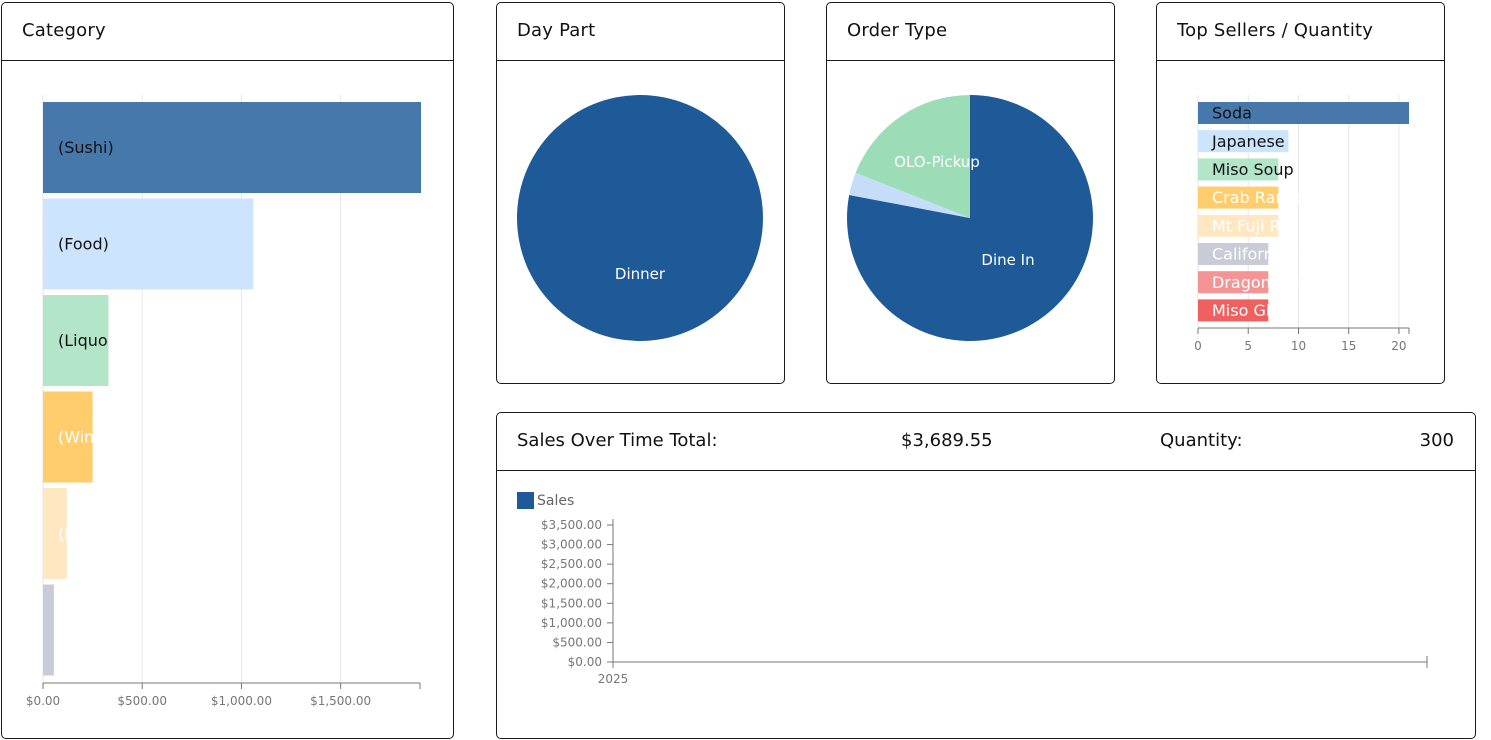  What do you see at coordinates (970, 218) in the screenshot?
I see `order-type-pie-chart: Dine In OLO-Pickup` at bounding box center [970, 218].